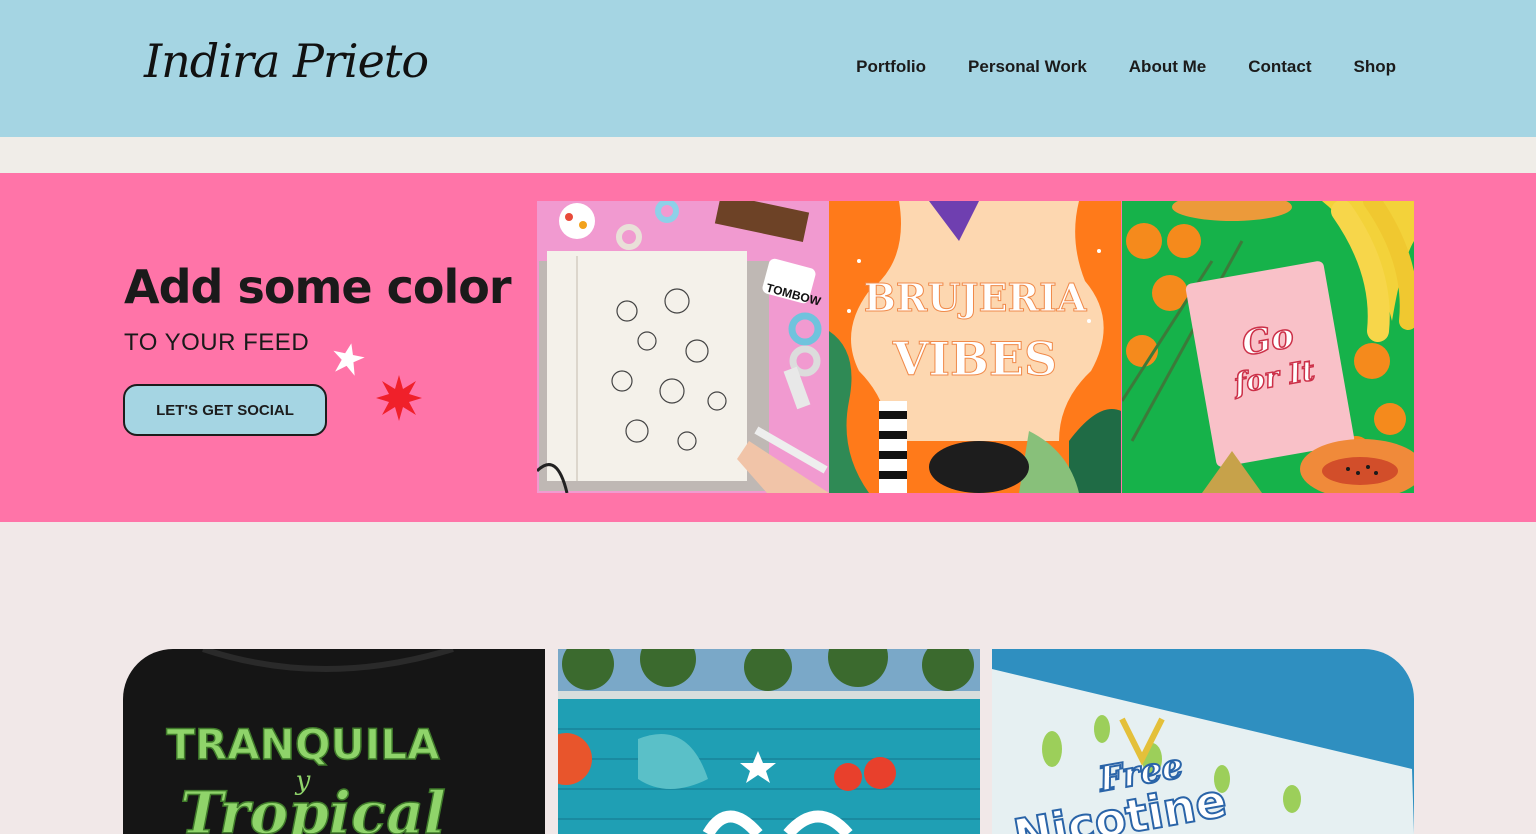 Image resolution: width=1536 pixels, height=834 pixels. What do you see at coordinates (1375, 67) in the screenshot?
I see `nav-shop: Shop` at bounding box center [1375, 67].